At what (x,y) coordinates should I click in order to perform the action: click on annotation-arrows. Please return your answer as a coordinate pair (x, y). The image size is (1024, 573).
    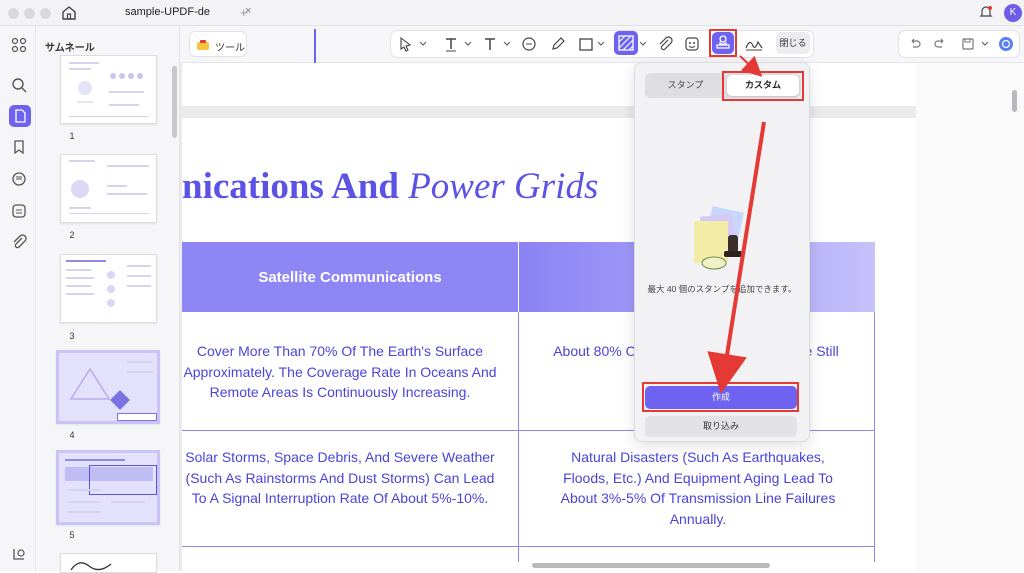
    Looking at the image, I should click on (736, 224).